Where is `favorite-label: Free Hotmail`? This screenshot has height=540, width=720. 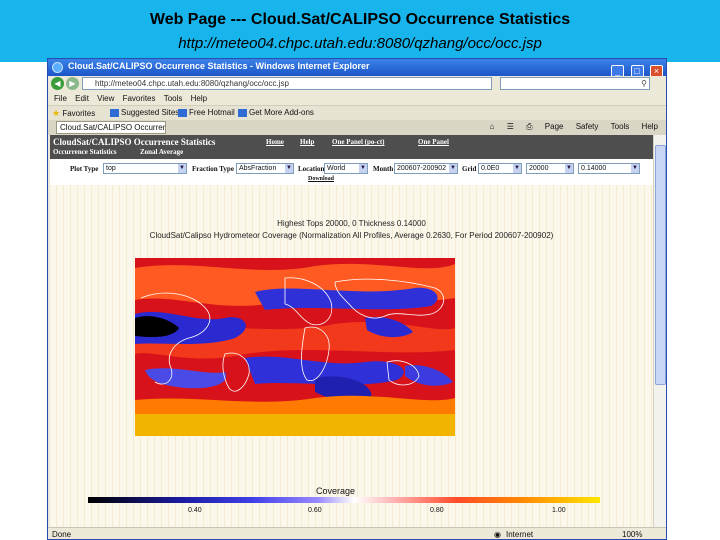
favorite-label: Free Hotmail is located at coordinates (212, 112).